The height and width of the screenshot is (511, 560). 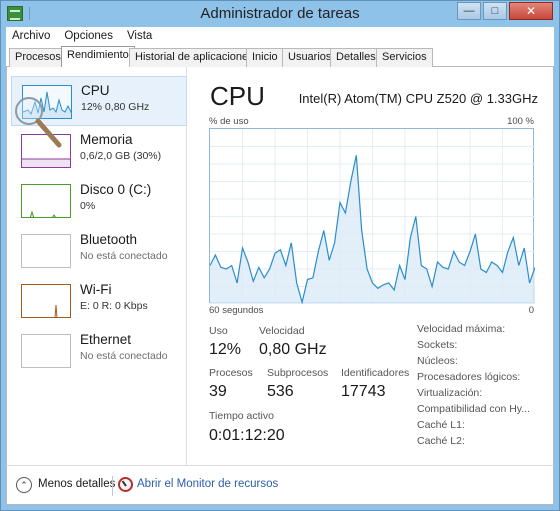 What do you see at coordinates (109, 239) in the screenshot?
I see `resource-name: Bluetooth` at bounding box center [109, 239].